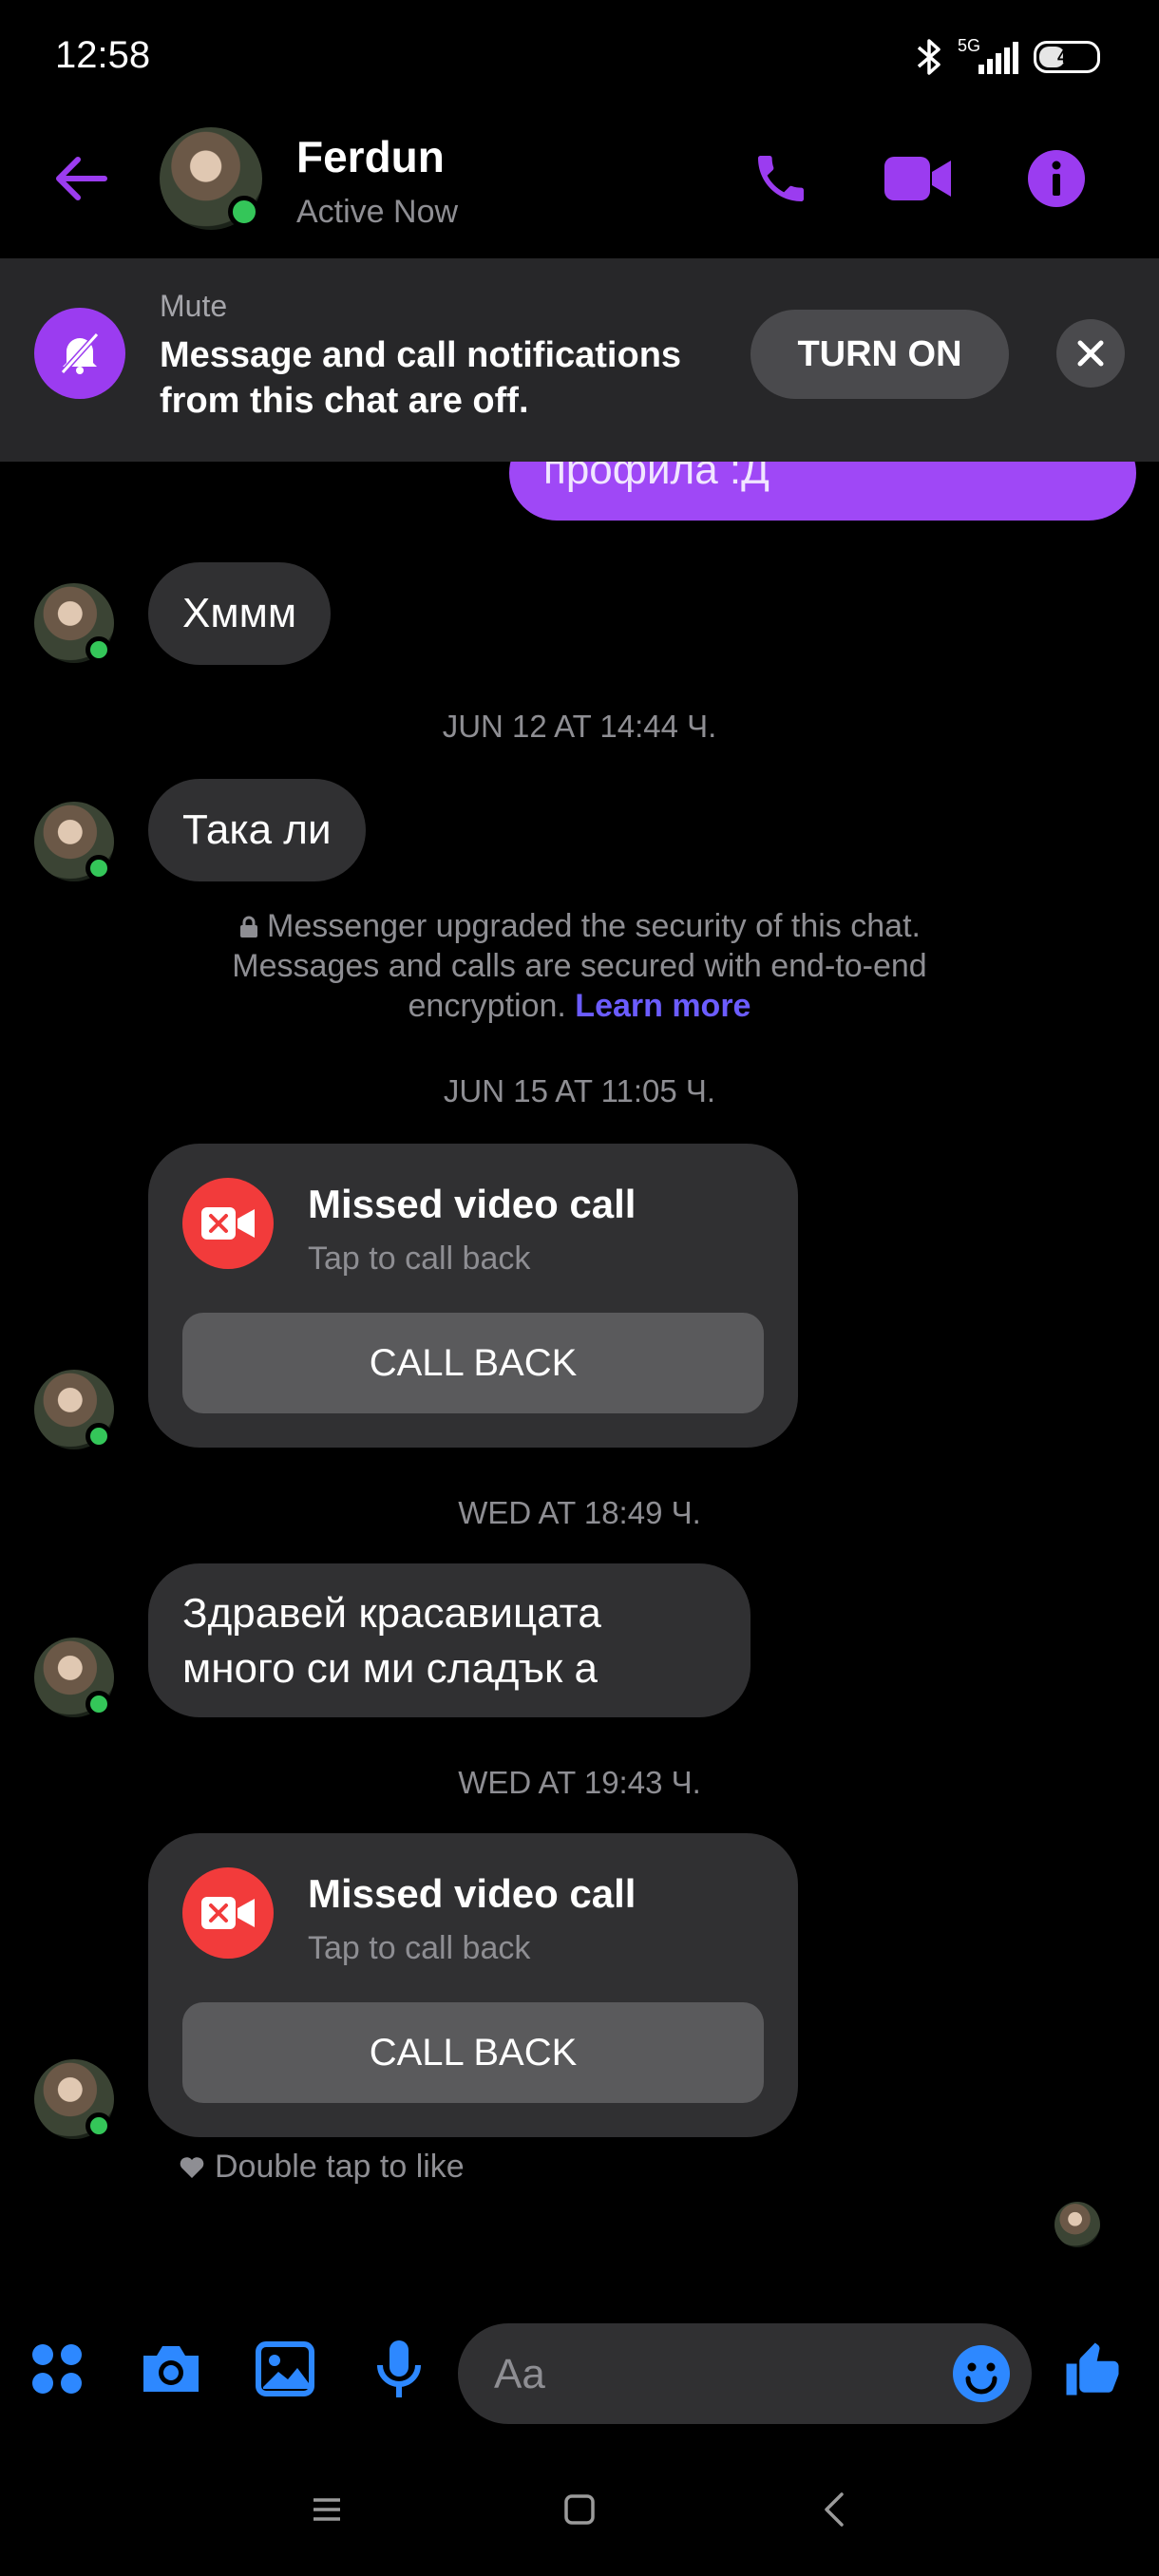  I want to click on message-input-container, so click(745, 2374).